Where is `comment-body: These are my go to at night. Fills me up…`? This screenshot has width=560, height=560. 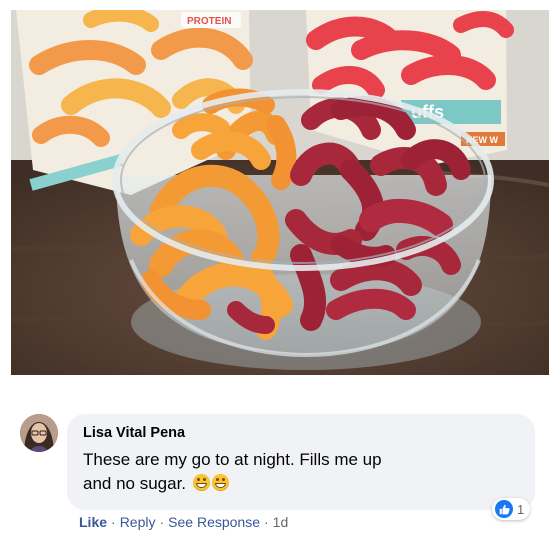
comment-body: These are my go to at night. Fills me up… is located at coordinates (232, 471).